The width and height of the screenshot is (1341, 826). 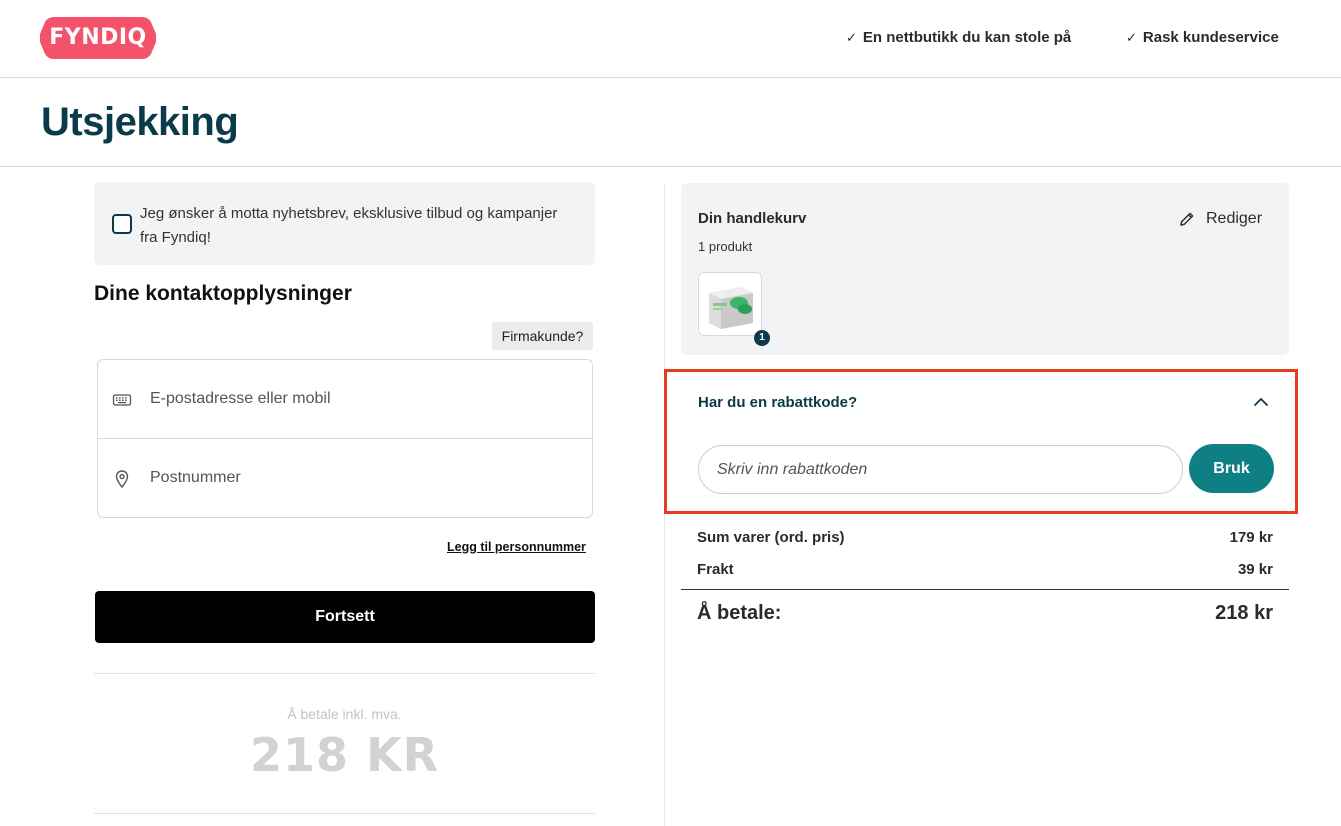 What do you see at coordinates (542, 336) in the screenshot?
I see `business-customer-button: Firmakunde?` at bounding box center [542, 336].